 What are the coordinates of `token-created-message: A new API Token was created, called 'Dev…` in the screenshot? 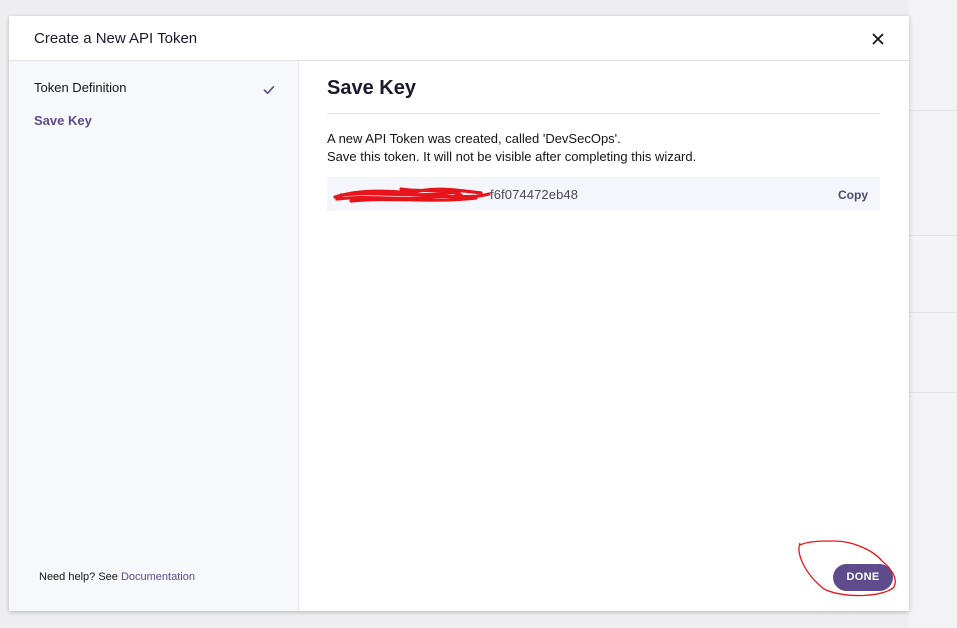 It's located at (474, 138).